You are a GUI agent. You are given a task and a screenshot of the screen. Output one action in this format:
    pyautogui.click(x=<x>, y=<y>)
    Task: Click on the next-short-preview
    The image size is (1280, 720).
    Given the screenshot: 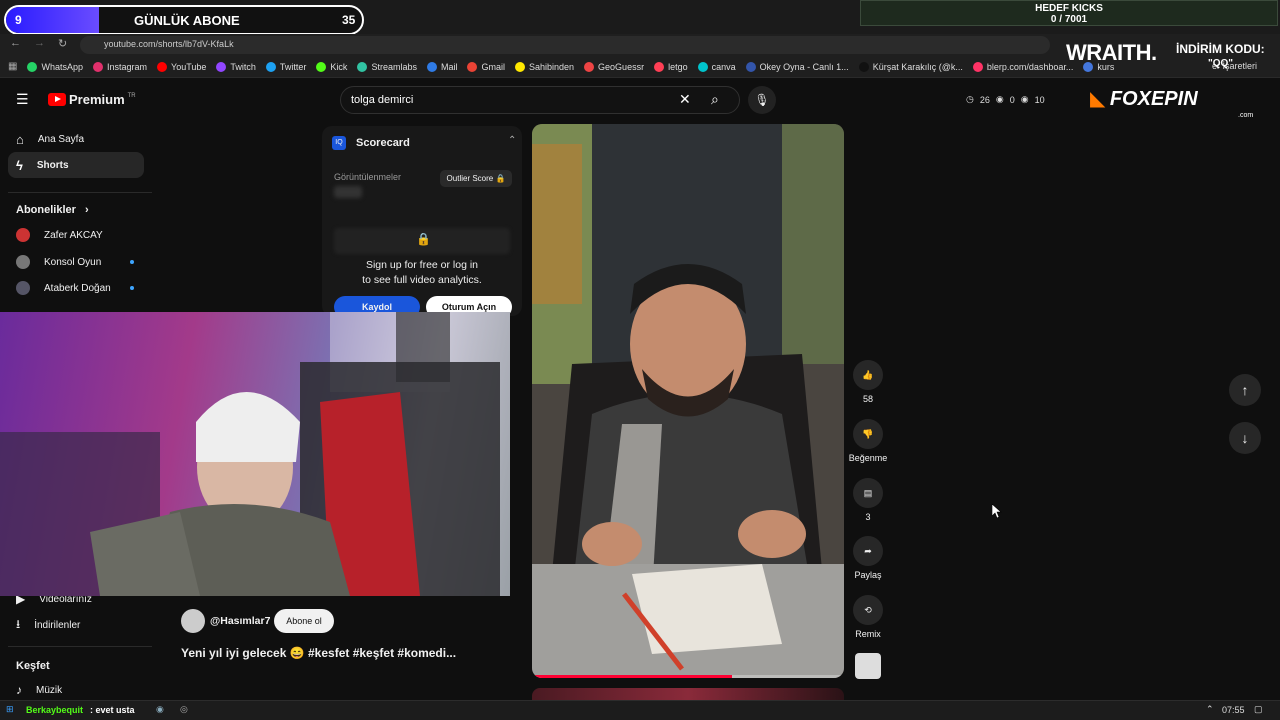 What is the action you would take?
    pyautogui.click(x=688, y=694)
    